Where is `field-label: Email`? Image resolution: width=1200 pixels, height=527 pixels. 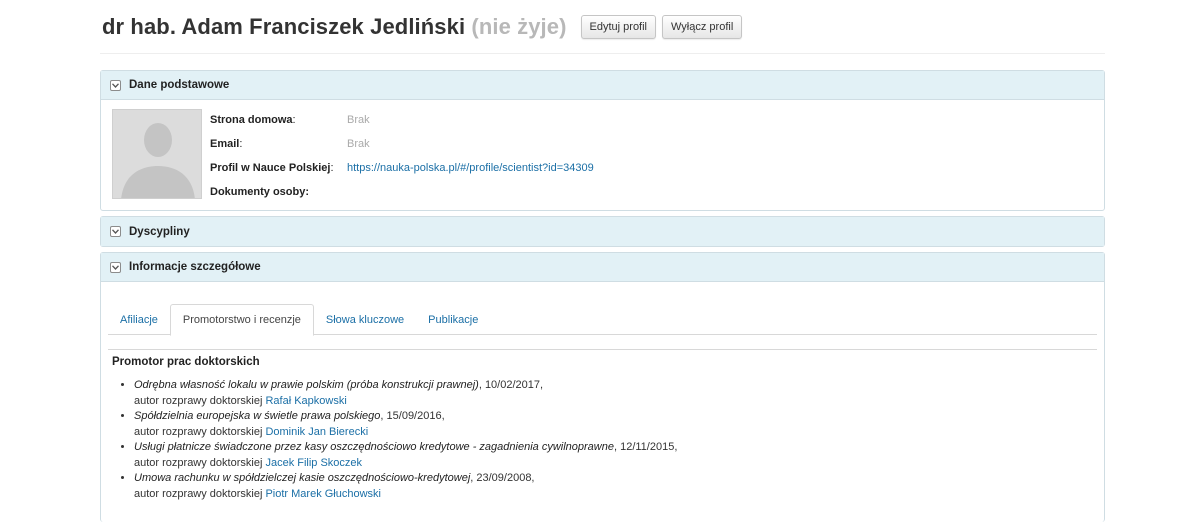
field-label: Email is located at coordinates (225, 144).